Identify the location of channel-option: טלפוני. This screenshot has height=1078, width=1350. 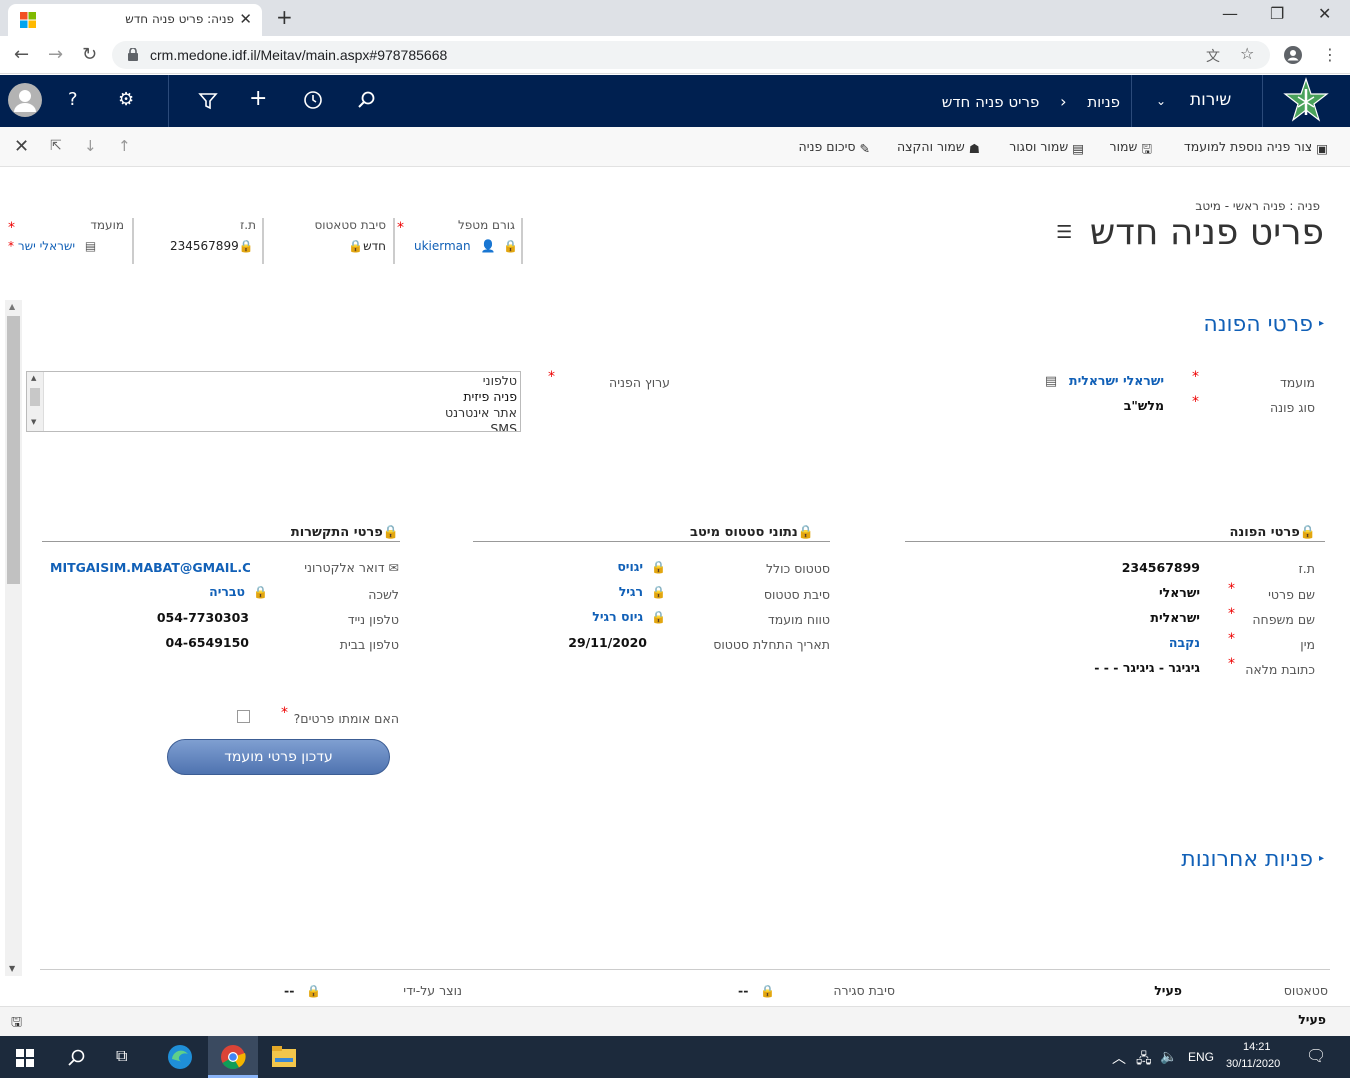
(273, 381).